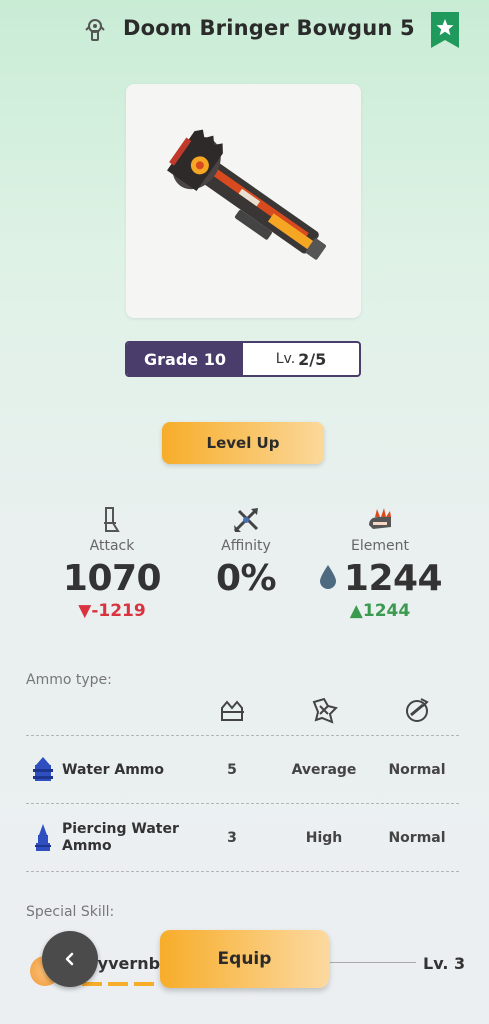  Describe the element at coordinates (373, 962) in the screenshot. I see `skill-divider-line` at that location.